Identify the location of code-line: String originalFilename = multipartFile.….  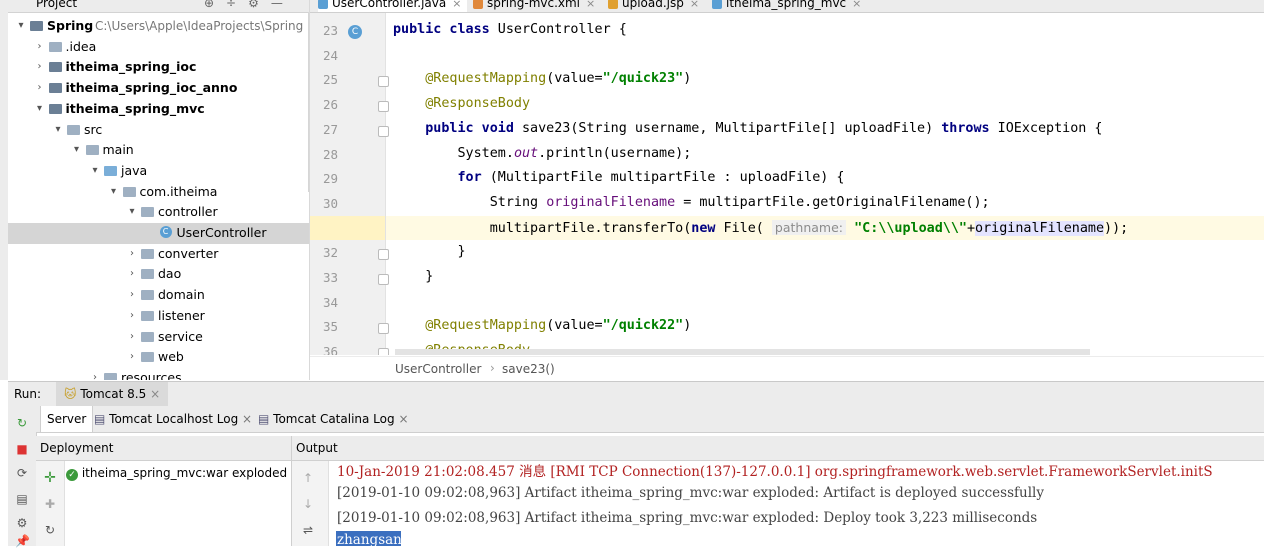
(691, 202).